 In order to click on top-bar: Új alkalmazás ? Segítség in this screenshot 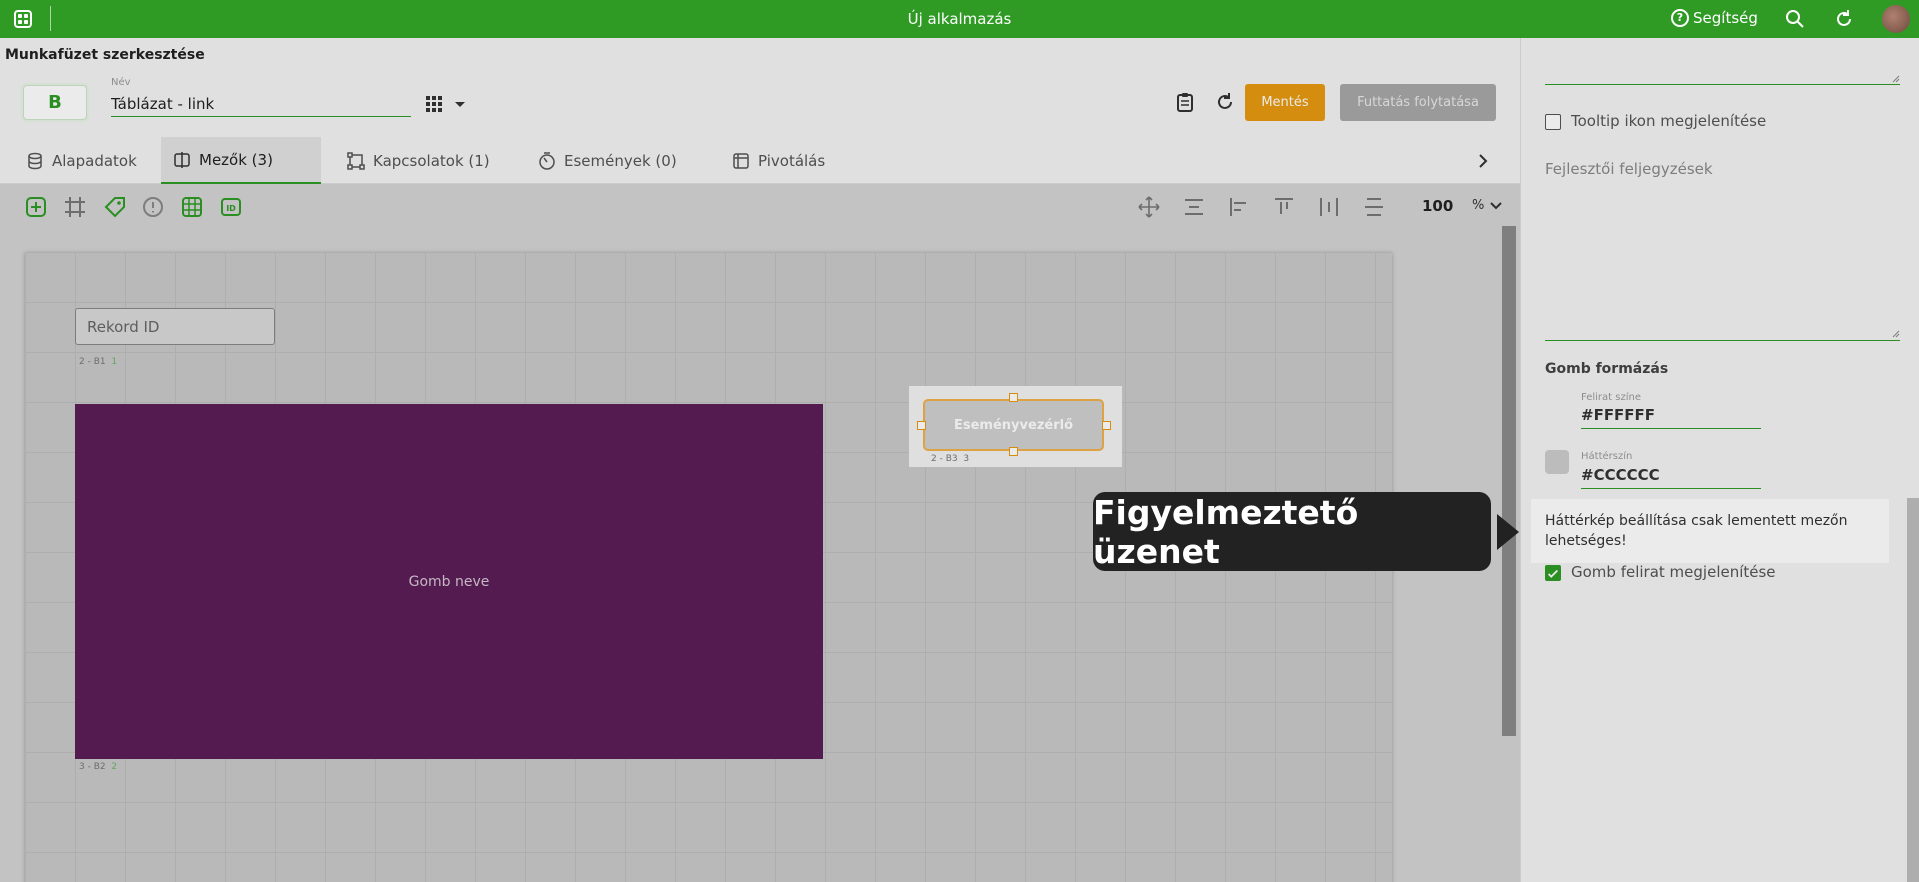, I will do `click(959, 19)`.